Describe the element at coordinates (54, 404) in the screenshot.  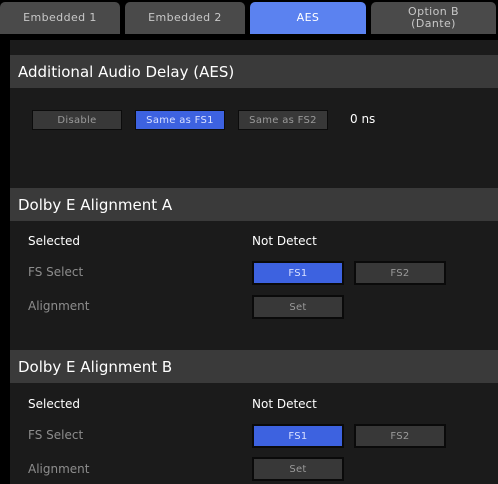
I see `dolby-b-selected-label: Selected` at that location.